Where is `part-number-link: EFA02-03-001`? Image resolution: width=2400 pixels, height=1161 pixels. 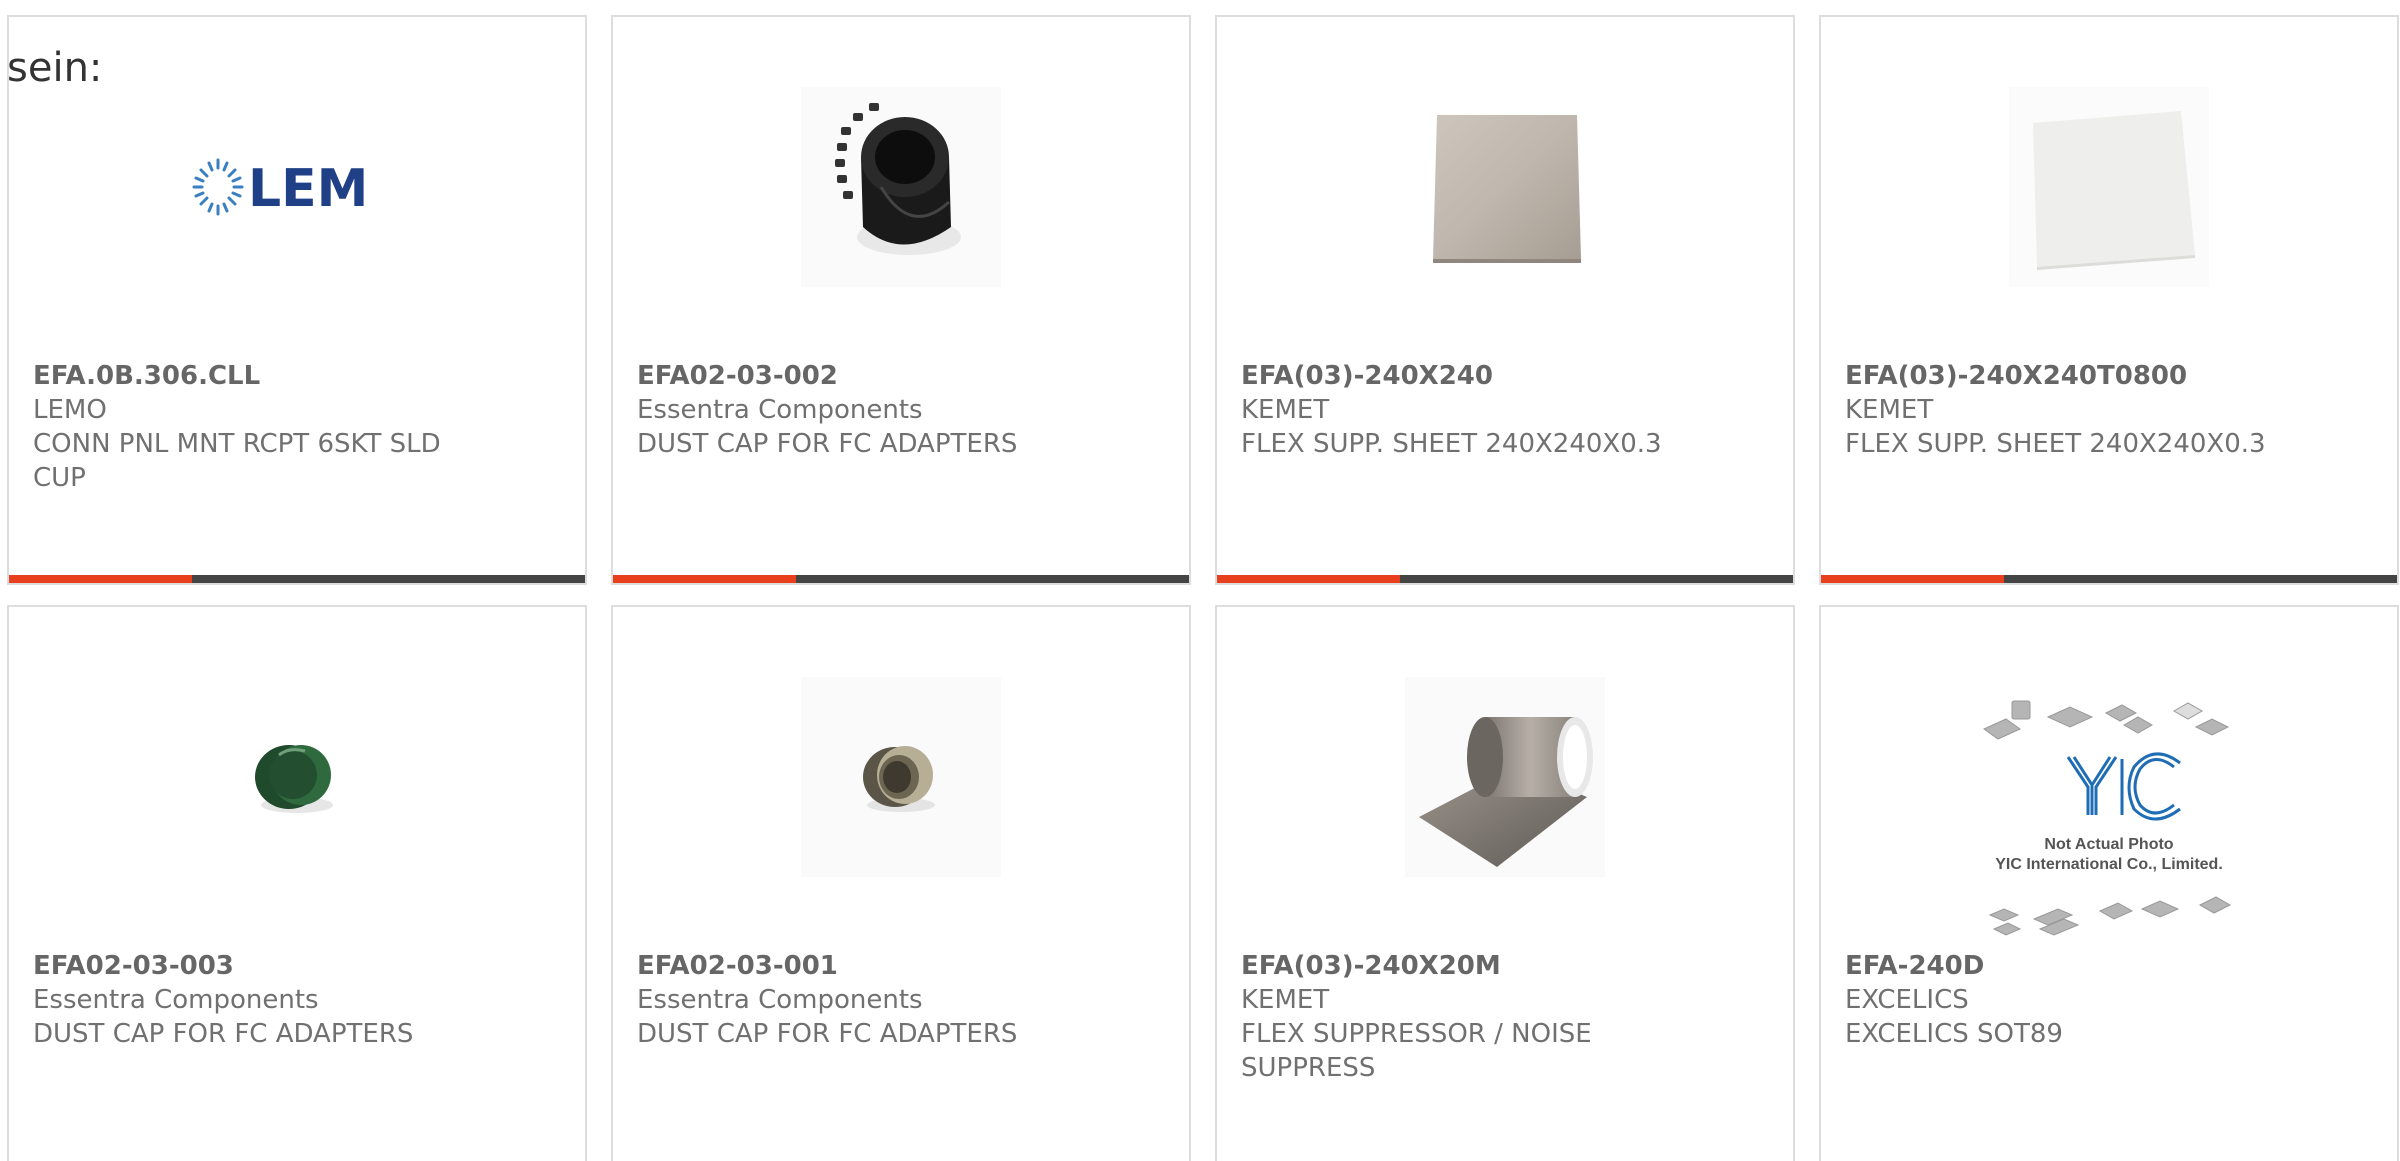
part-number-link: EFA02-03-001 is located at coordinates (901, 966).